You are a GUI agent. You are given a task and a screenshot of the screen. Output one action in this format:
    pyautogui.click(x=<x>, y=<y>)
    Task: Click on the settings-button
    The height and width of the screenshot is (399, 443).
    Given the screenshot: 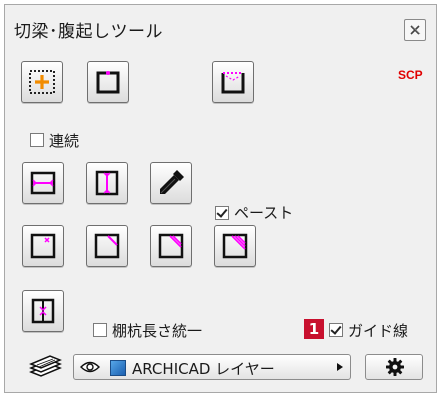 What is the action you would take?
    pyautogui.click(x=394, y=367)
    